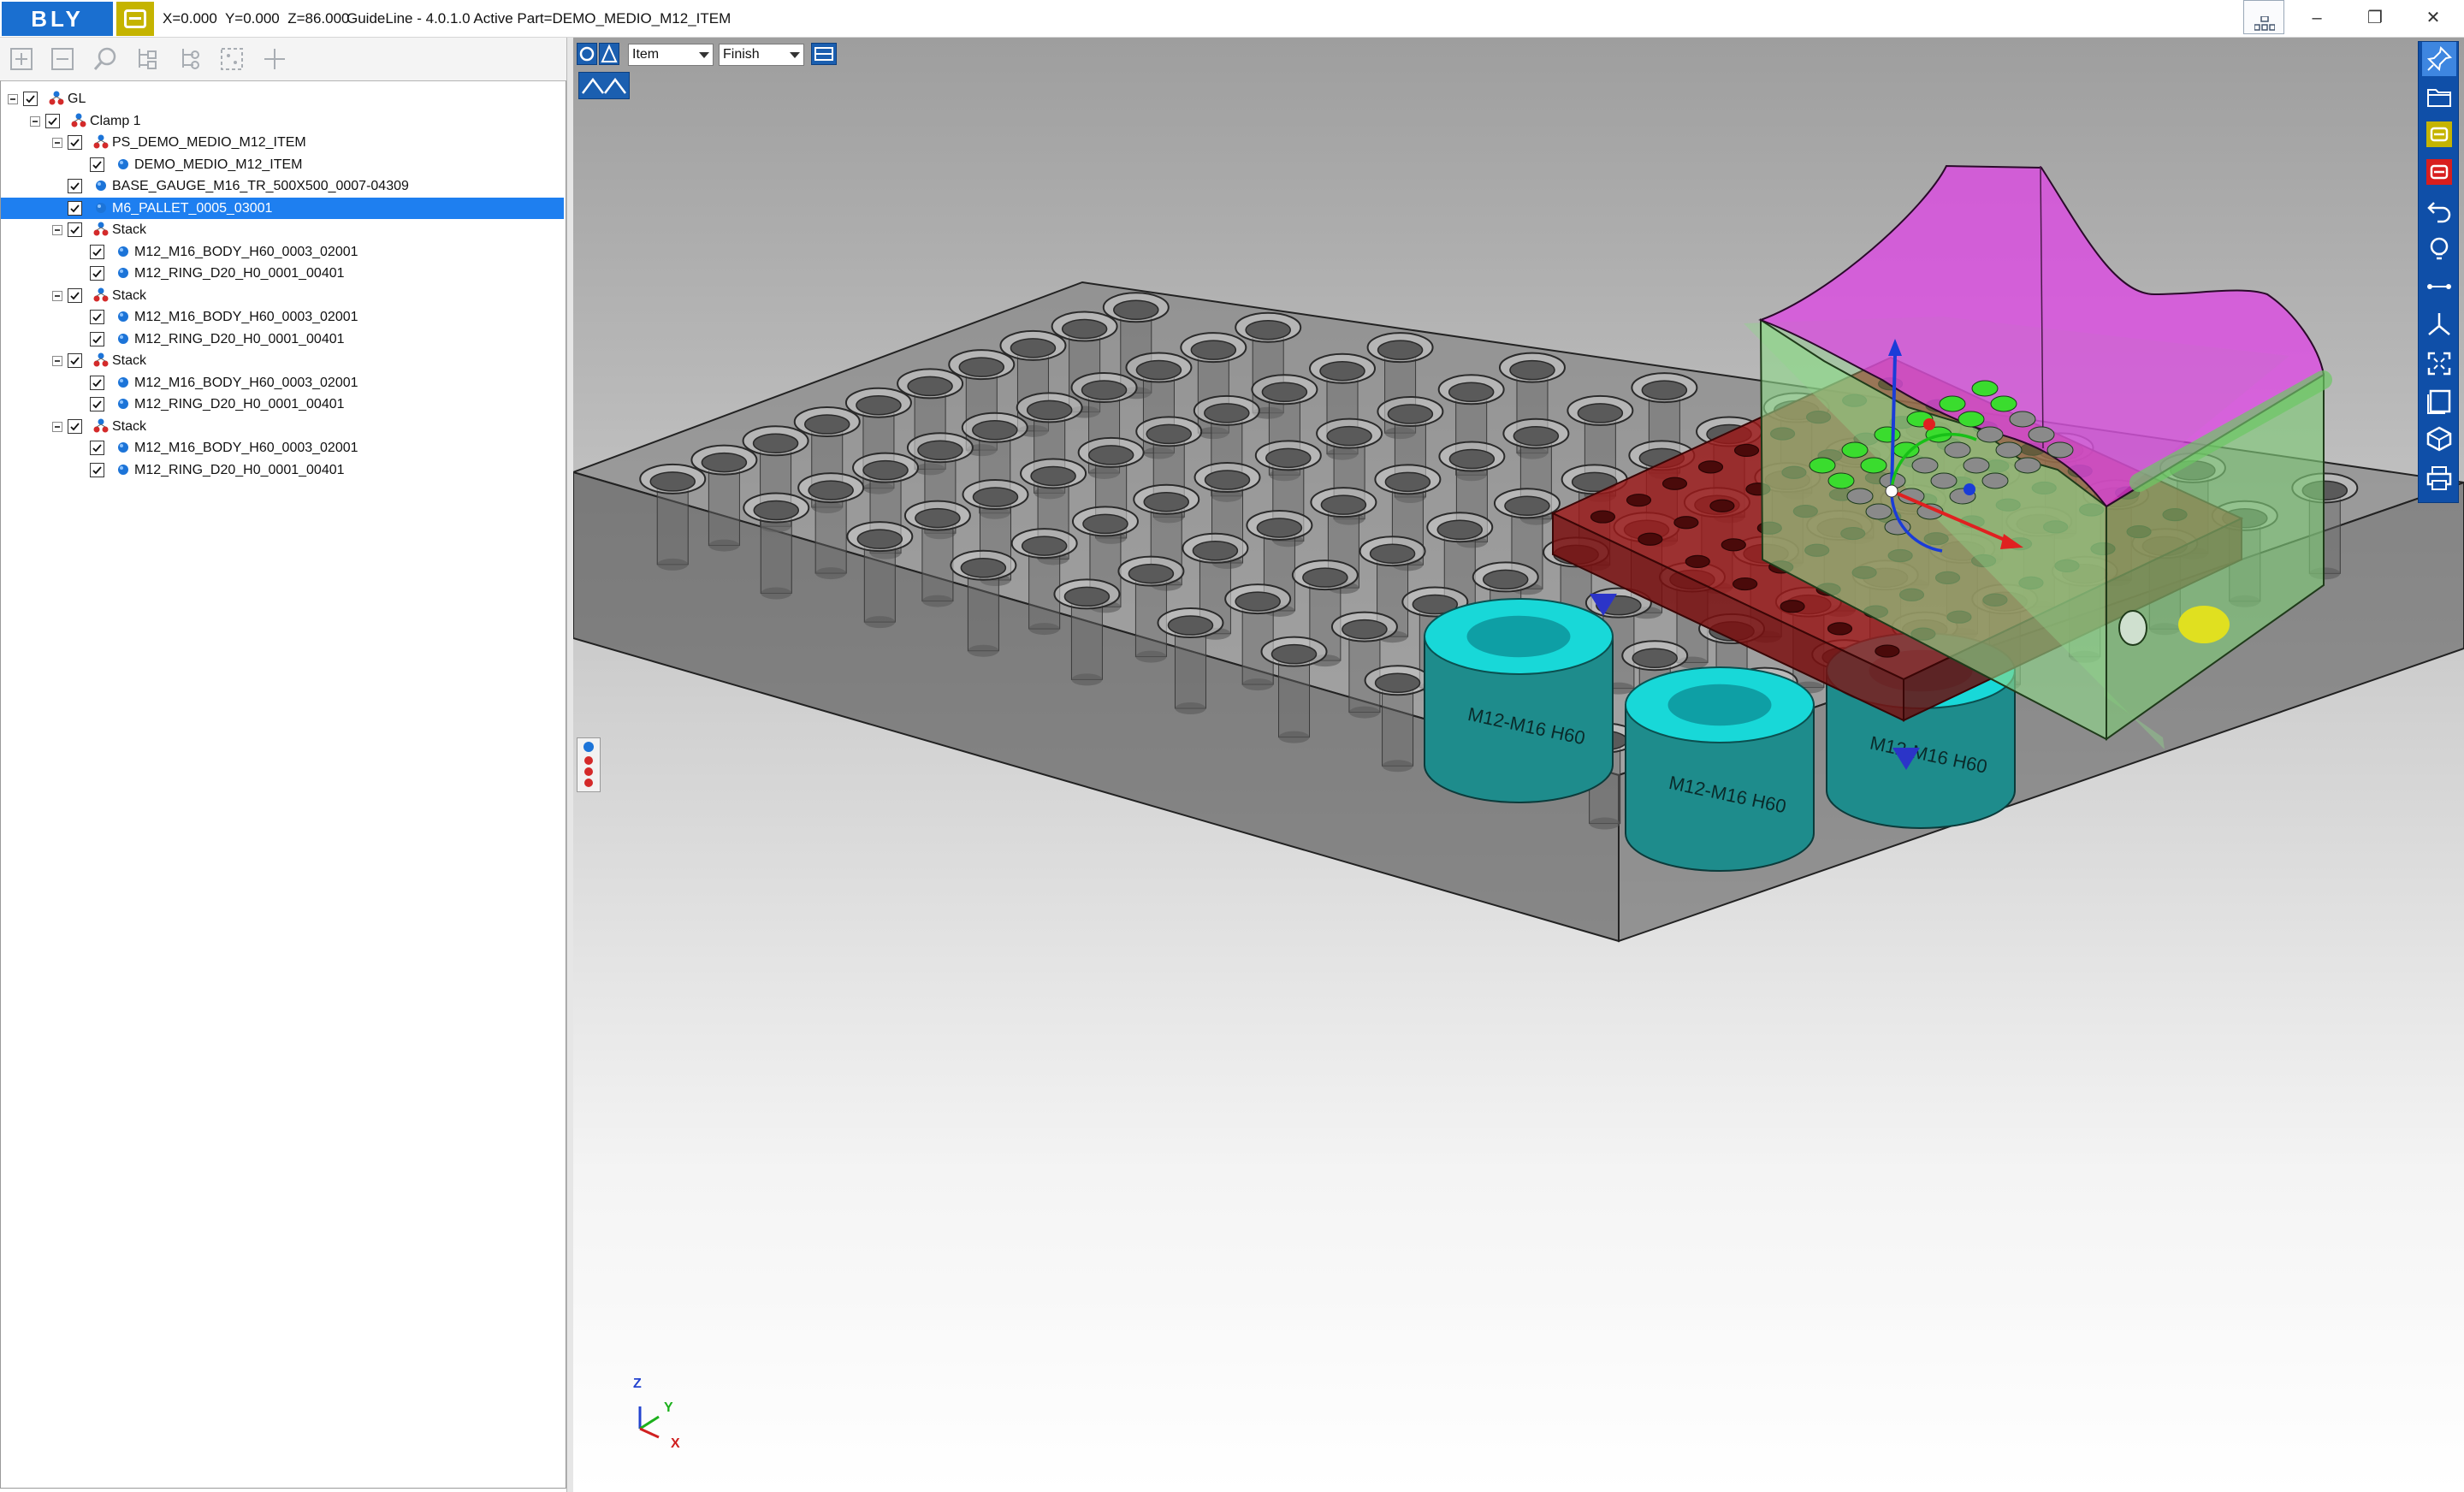  Describe the element at coordinates (77, 99) in the screenshot. I see `tree-row-label: GL` at that location.